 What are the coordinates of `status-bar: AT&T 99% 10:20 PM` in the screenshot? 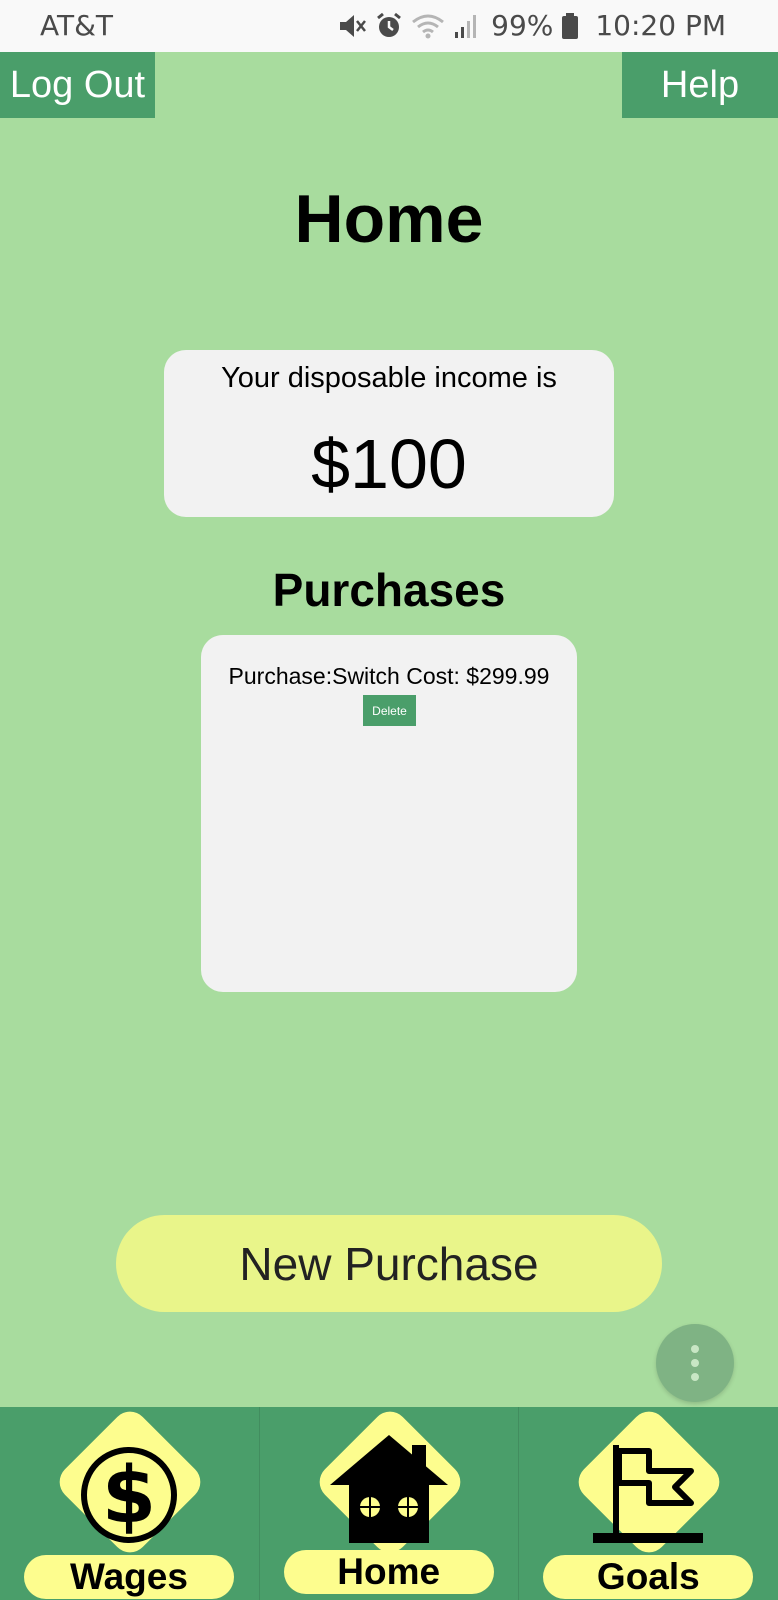 It's located at (389, 26).